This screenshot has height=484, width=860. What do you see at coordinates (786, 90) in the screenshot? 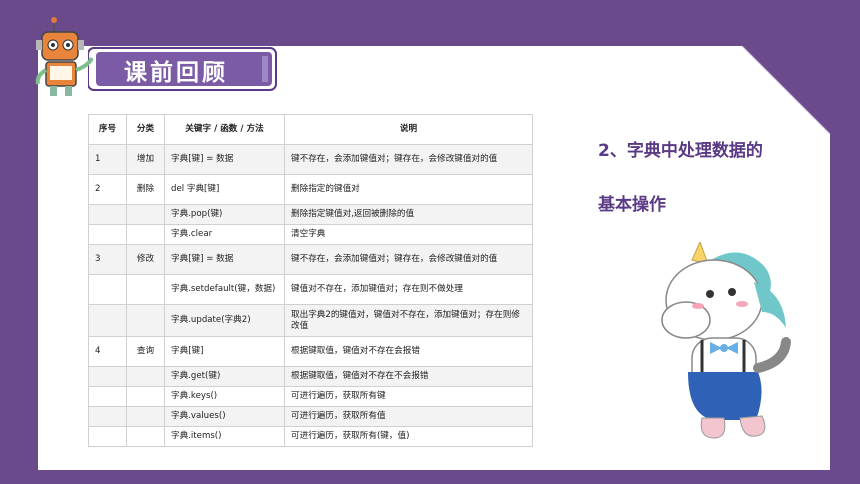
I see `folded-corner` at bounding box center [786, 90].